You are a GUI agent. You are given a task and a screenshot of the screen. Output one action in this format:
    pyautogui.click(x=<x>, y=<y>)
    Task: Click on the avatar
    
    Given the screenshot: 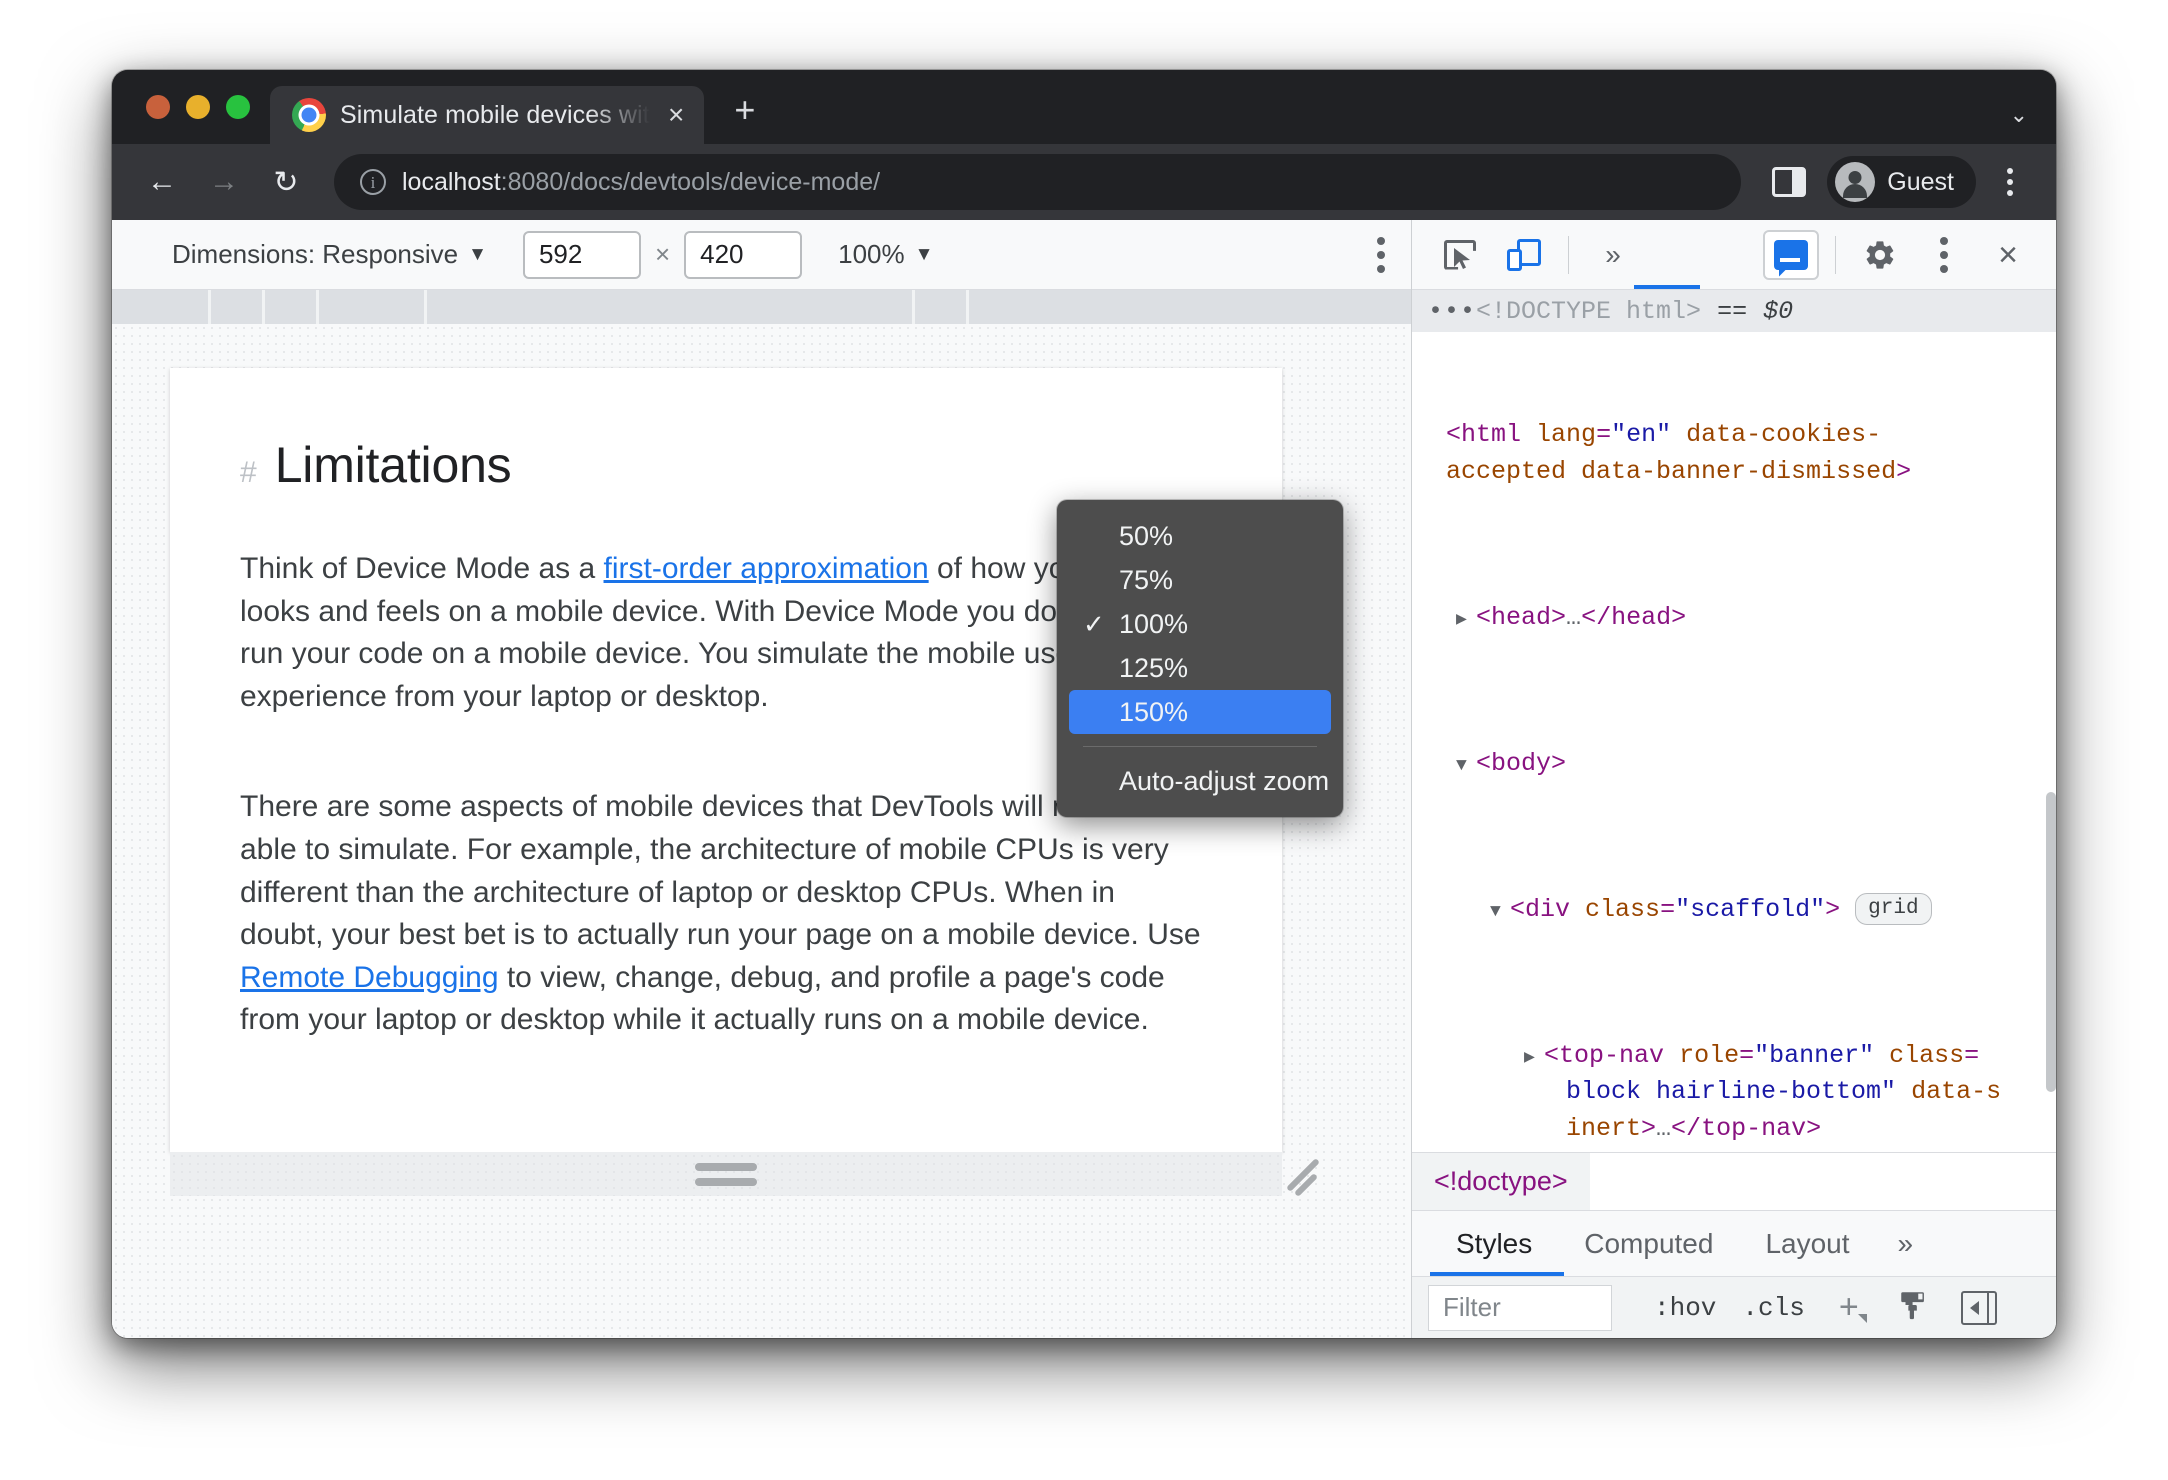 What is the action you would take?
    pyautogui.click(x=1855, y=182)
    